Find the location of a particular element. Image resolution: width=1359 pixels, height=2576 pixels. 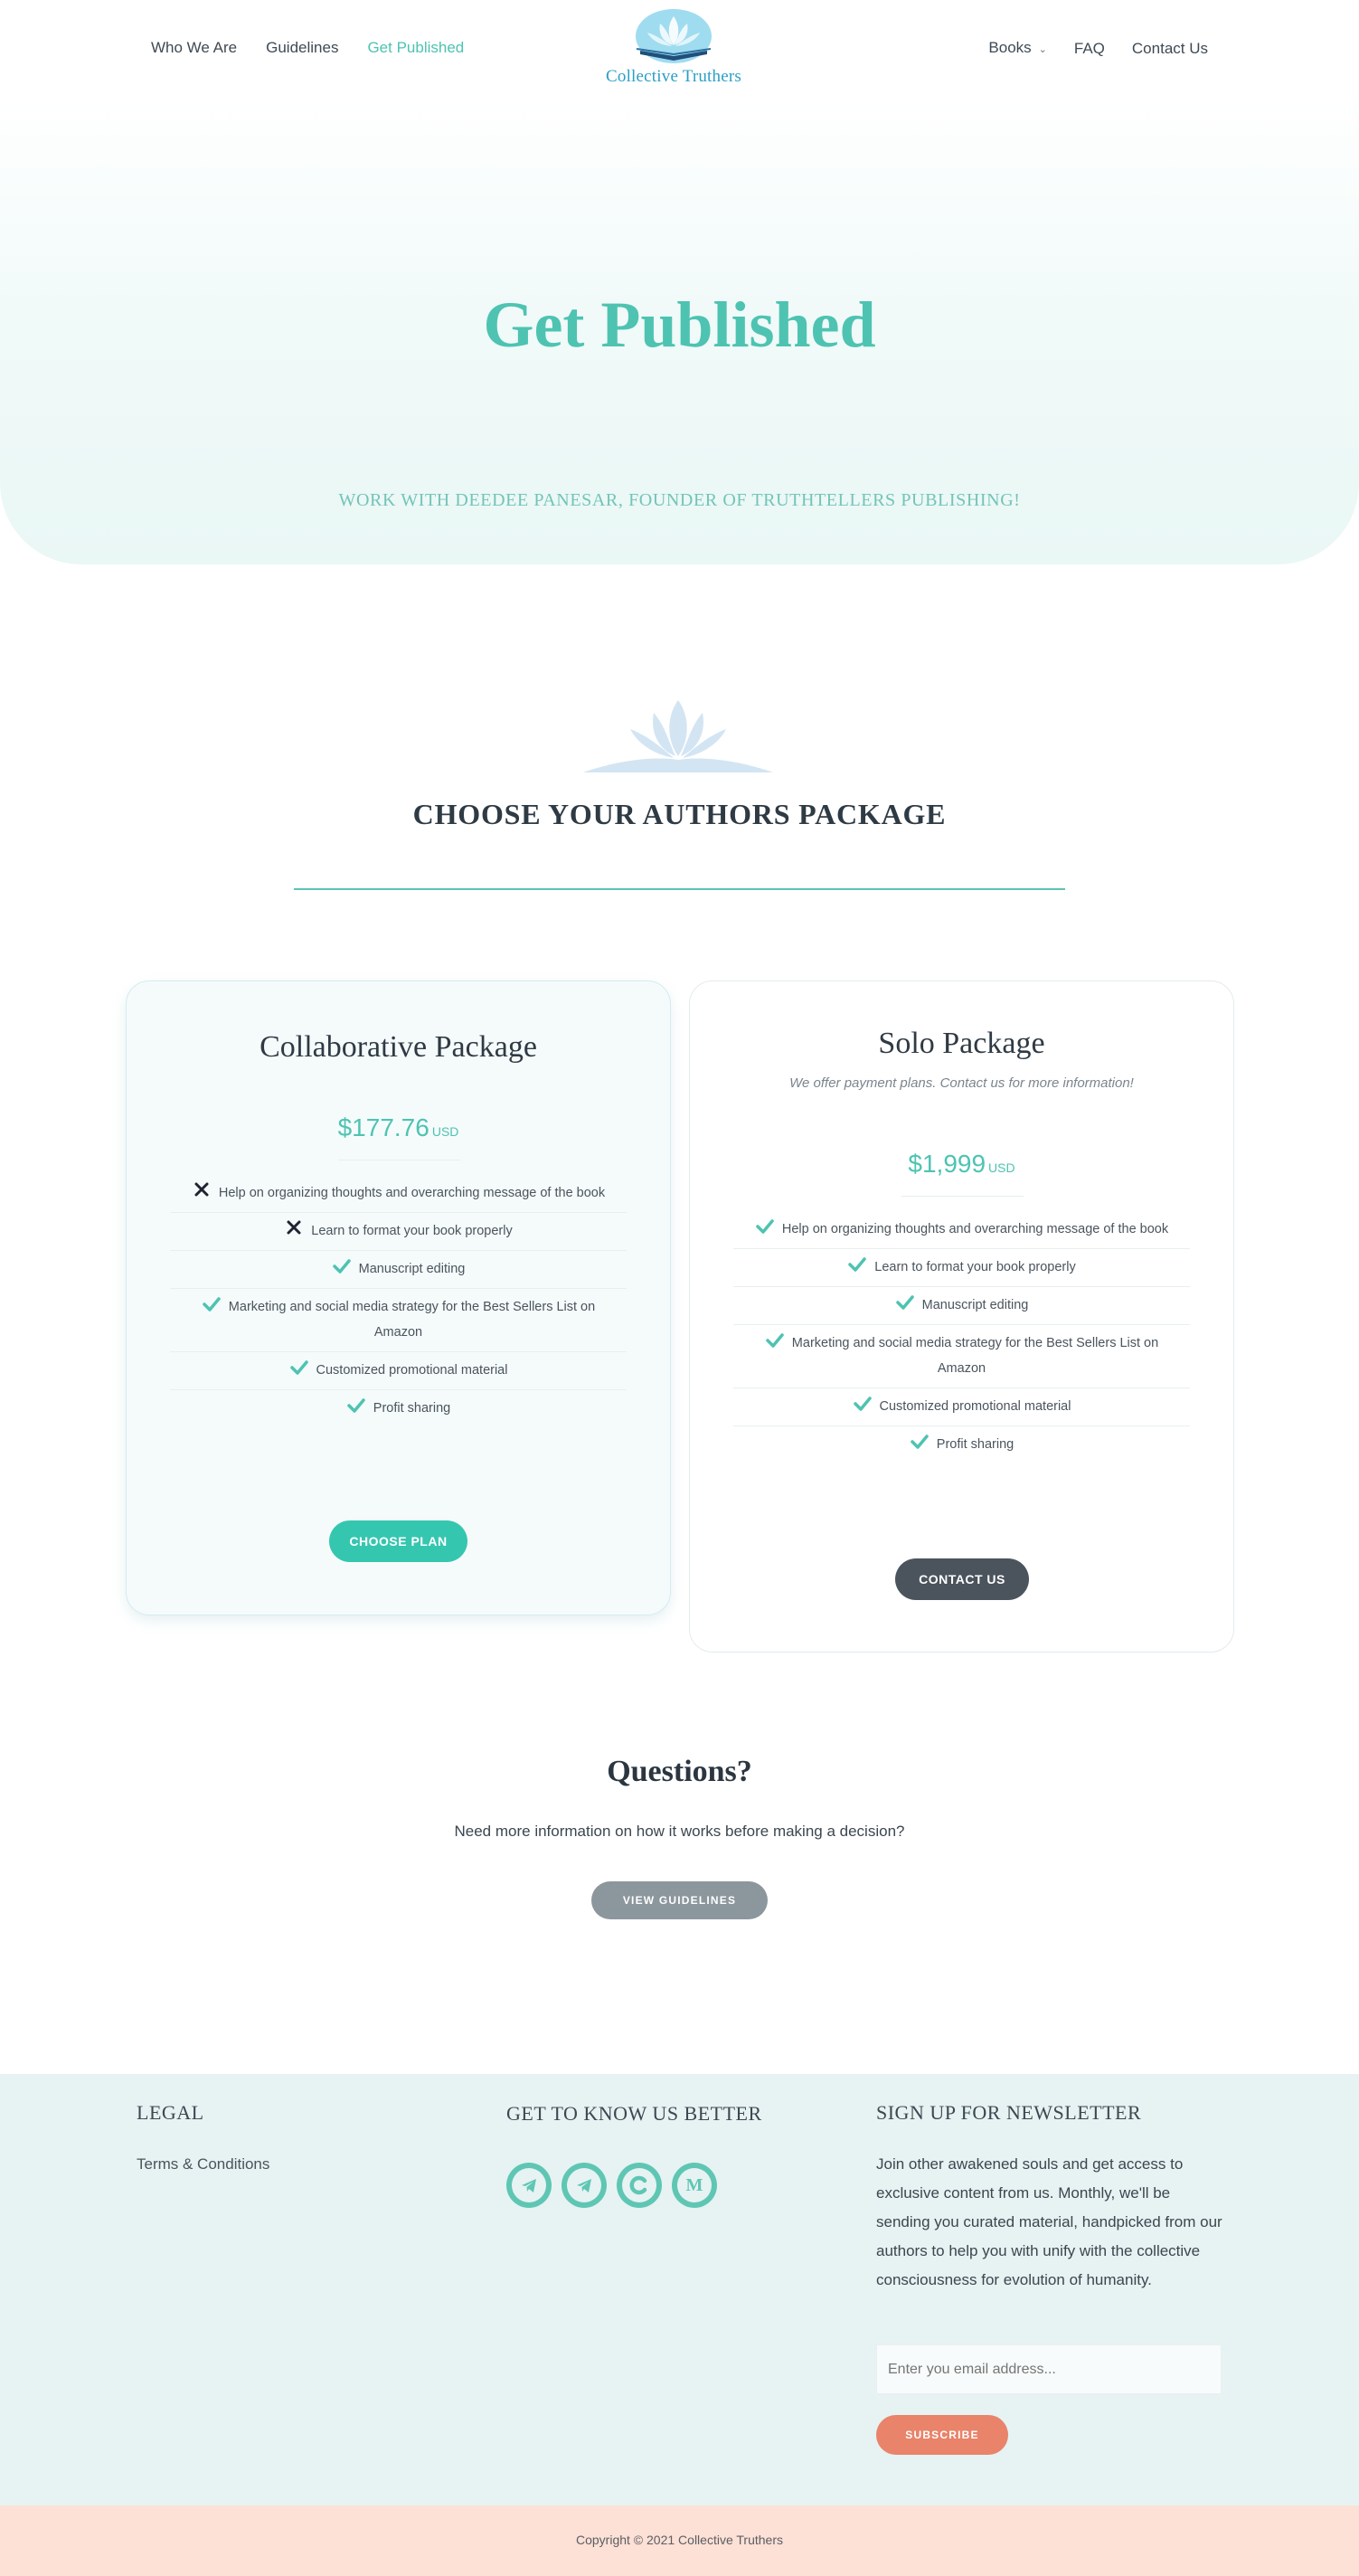

price-amount: $177.76 is located at coordinates (383, 1127).